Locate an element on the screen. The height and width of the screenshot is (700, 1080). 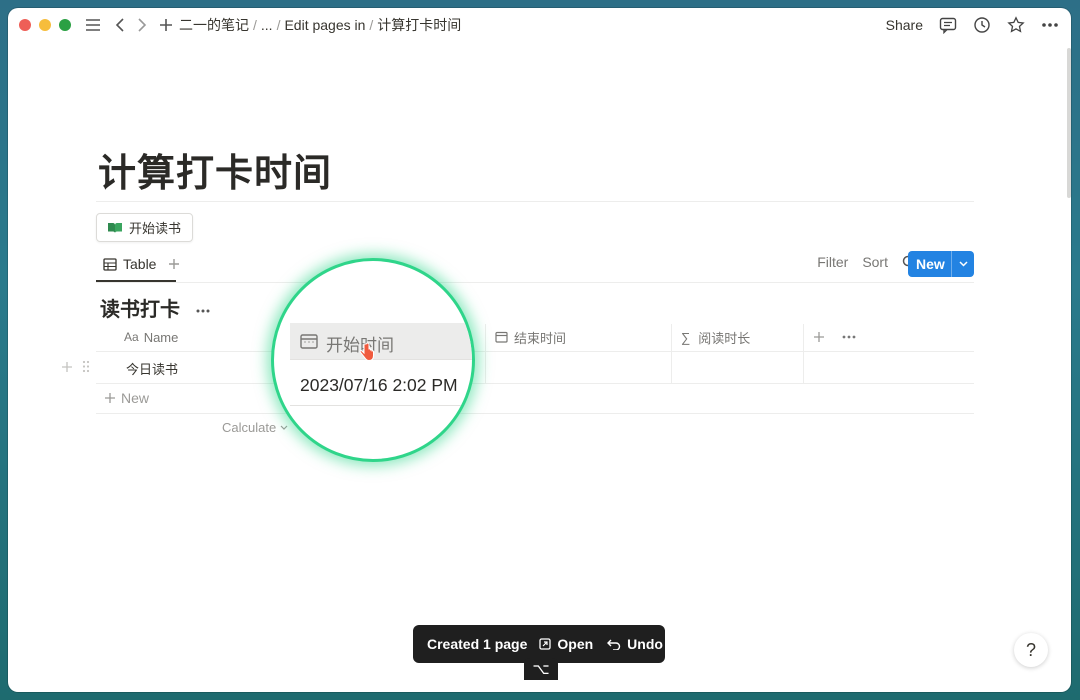
table-icon is located at coordinates (110, 264).